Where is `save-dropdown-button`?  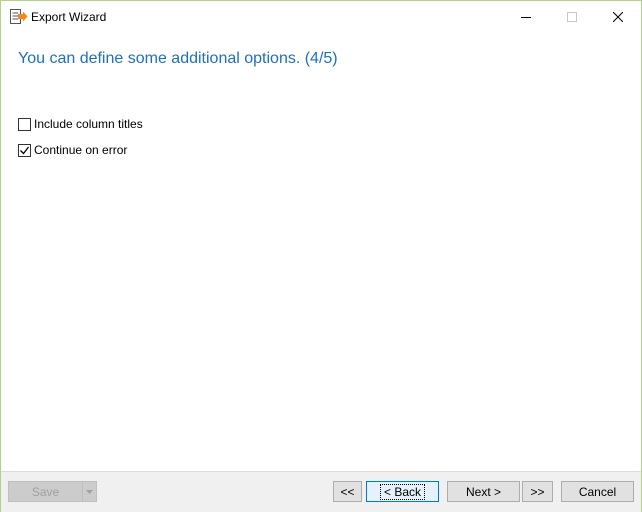
save-dropdown-button is located at coordinates (89, 491).